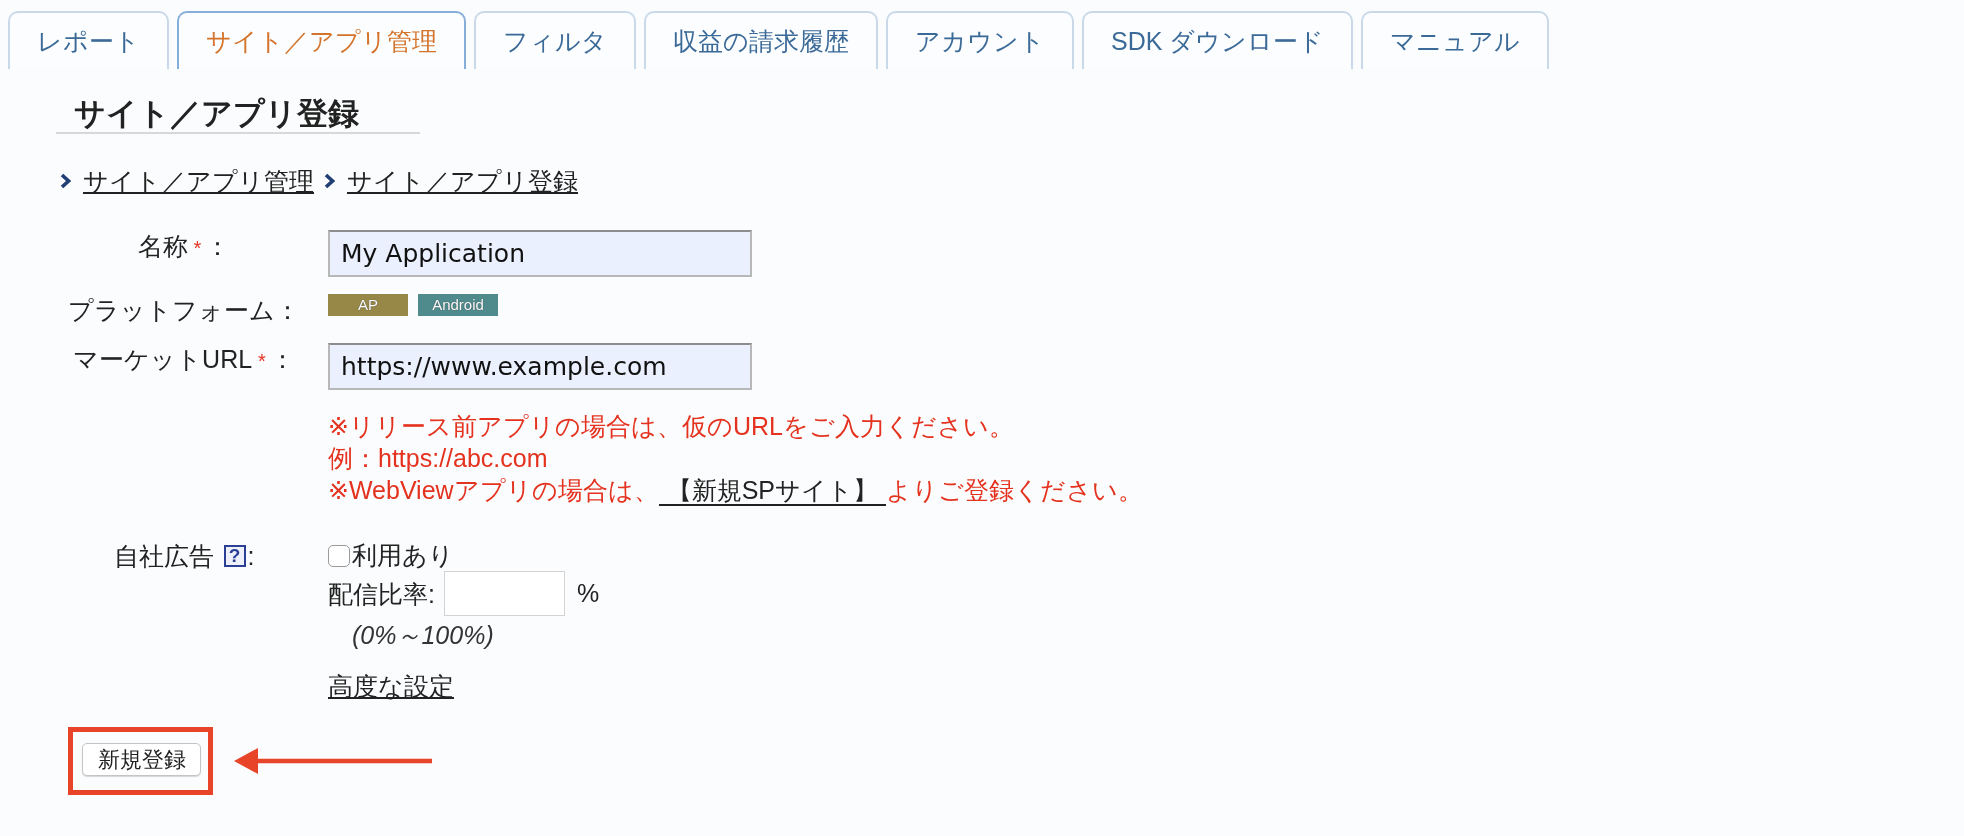  I want to click on platform-badge: AP, so click(368, 305).